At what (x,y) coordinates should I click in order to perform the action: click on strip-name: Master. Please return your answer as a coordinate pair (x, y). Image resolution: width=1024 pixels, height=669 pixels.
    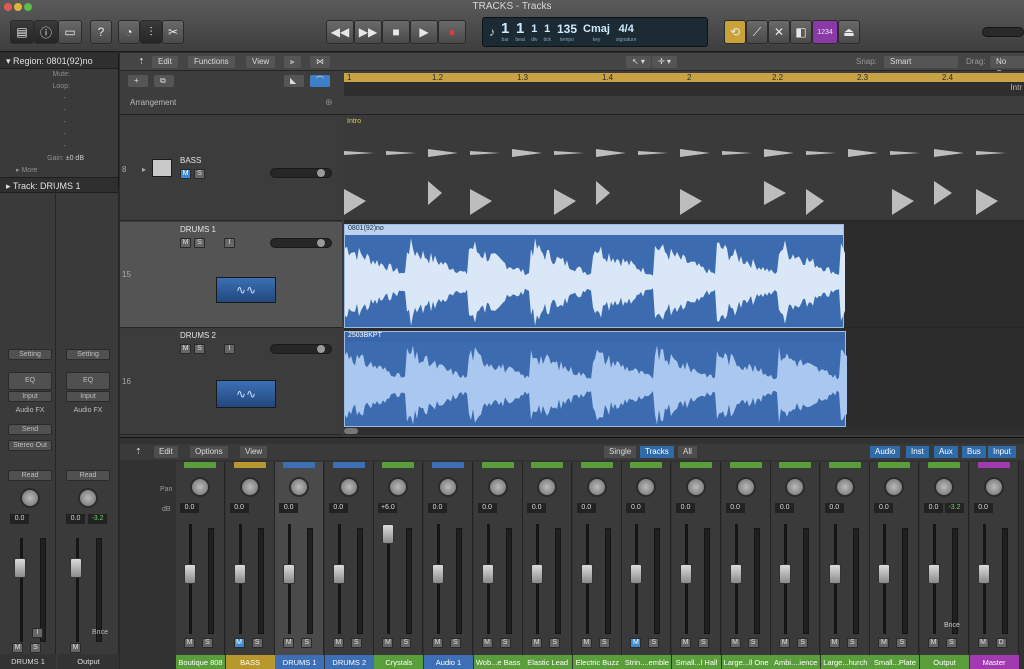
    Looking at the image, I should click on (994, 662).